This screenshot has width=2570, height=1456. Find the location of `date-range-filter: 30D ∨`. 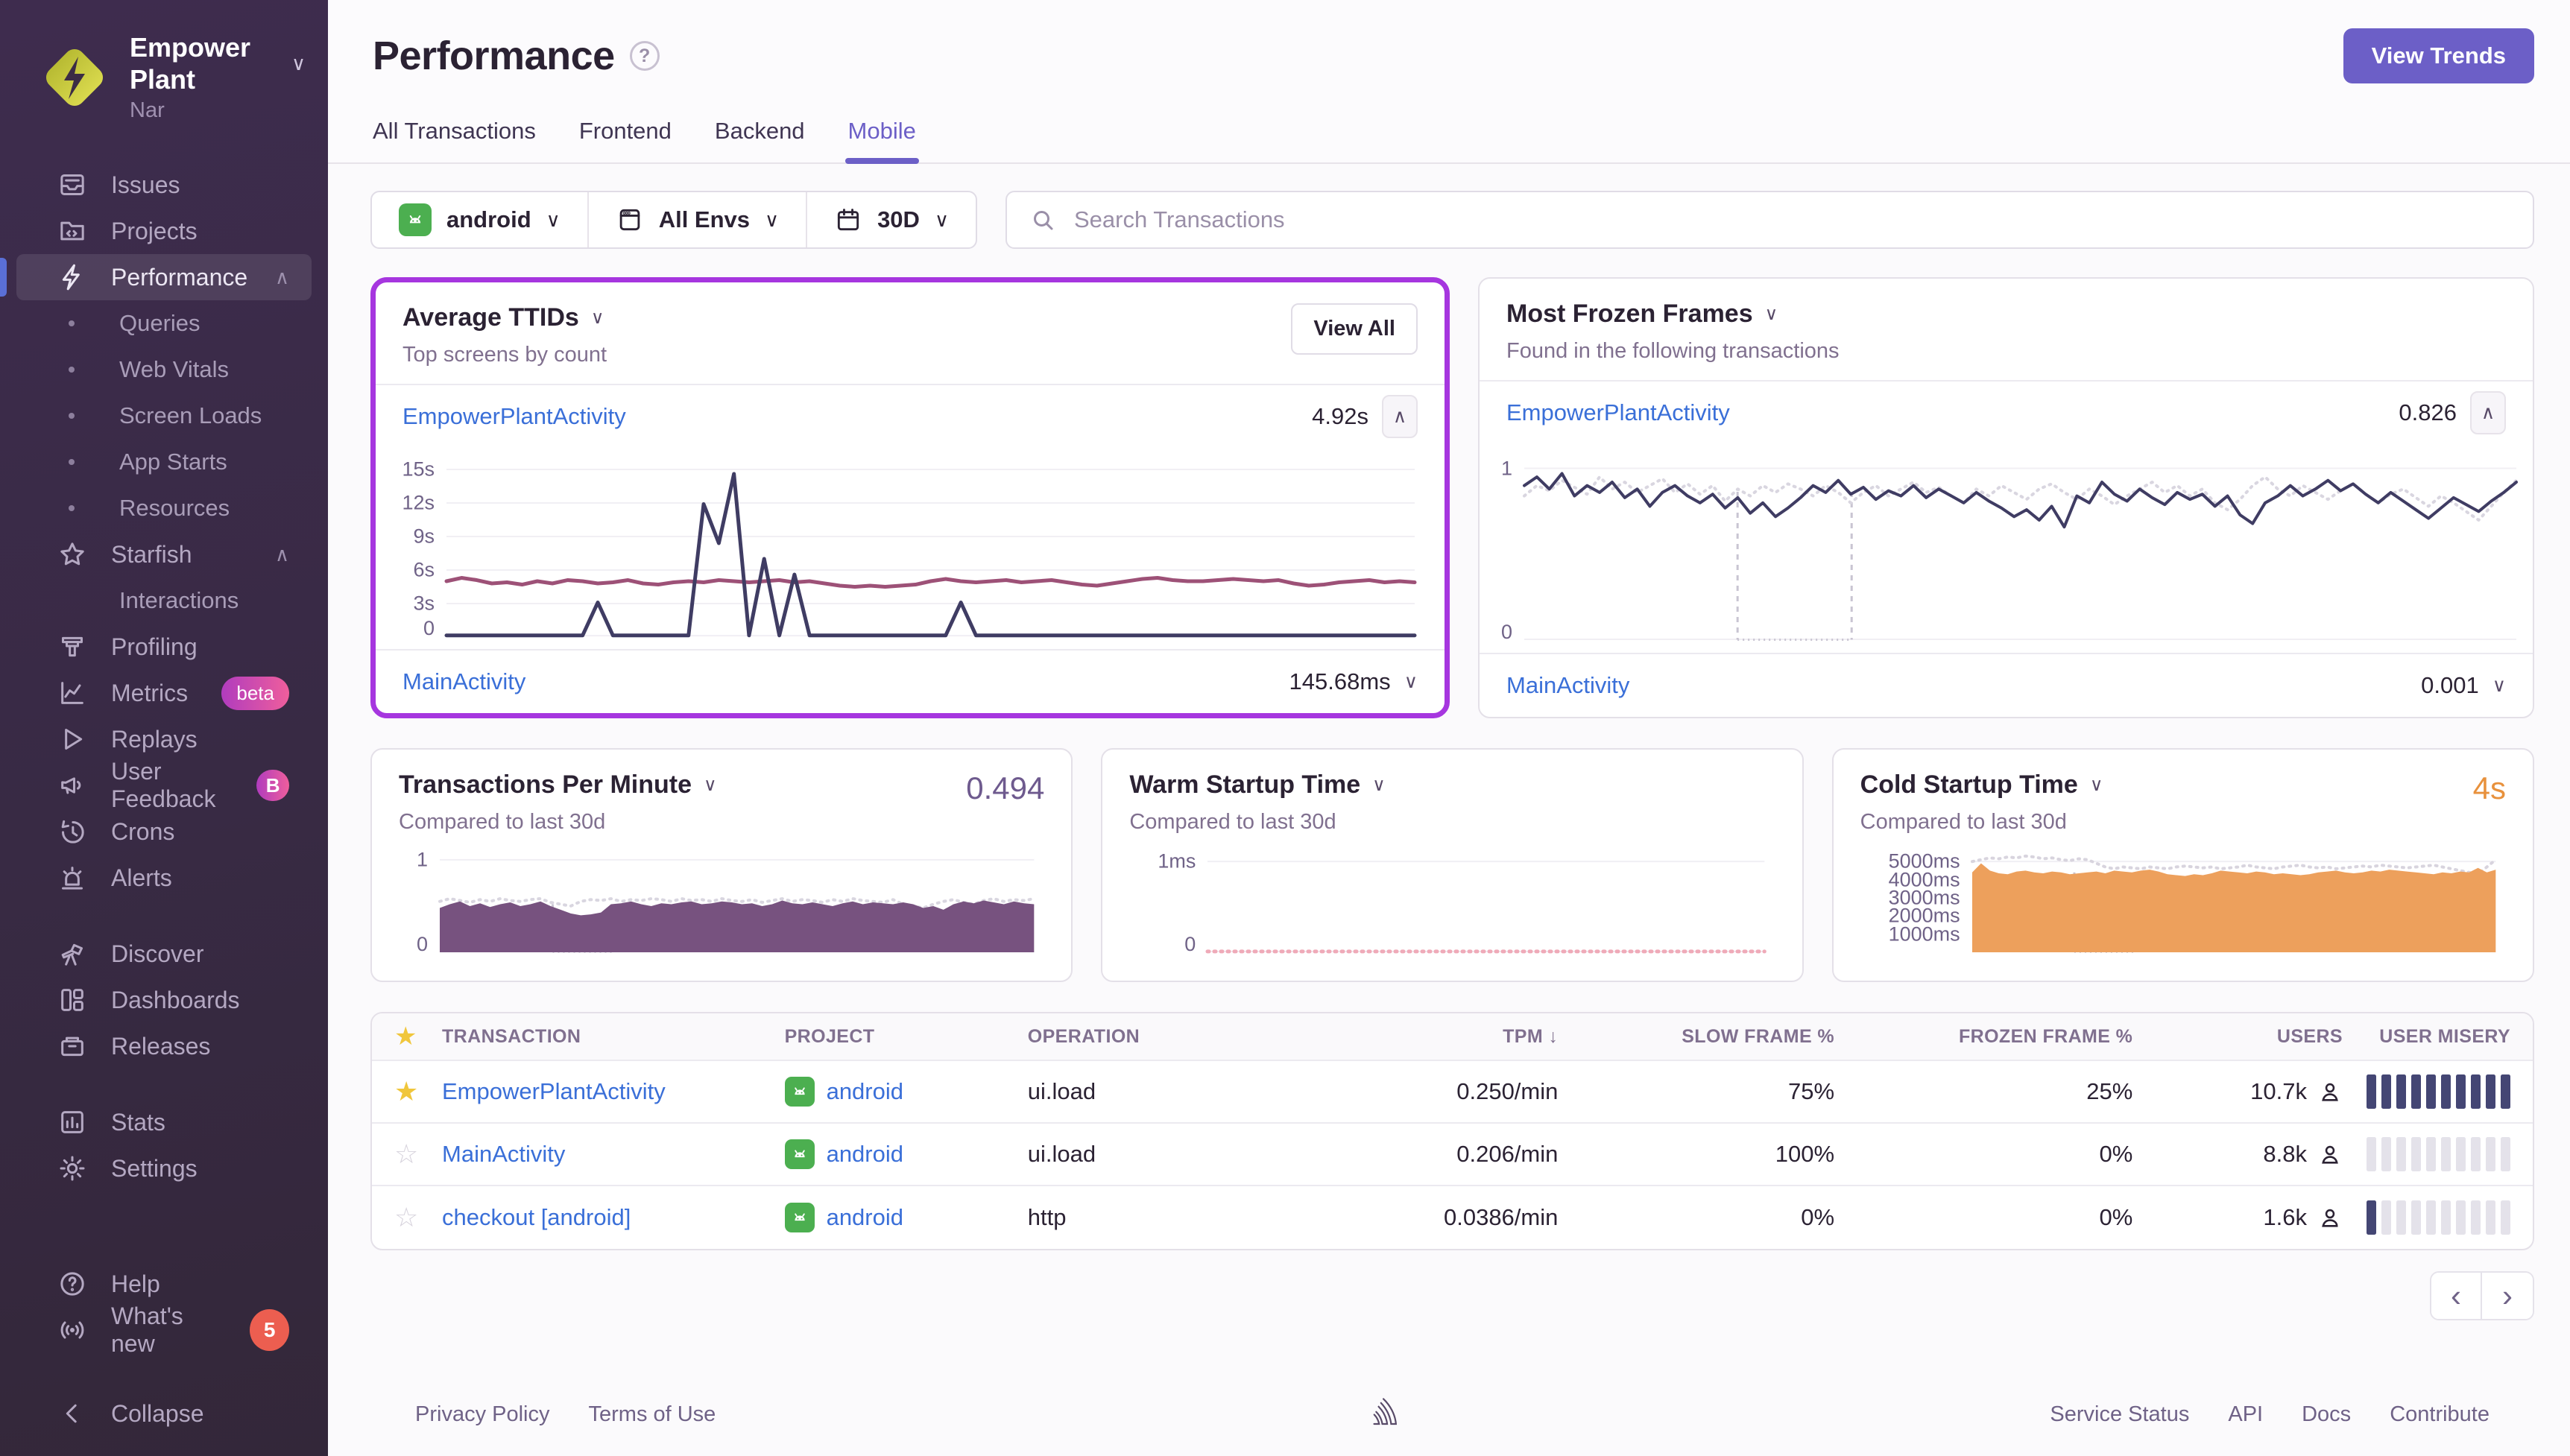

date-range-filter: 30D ∨ is located at coordinates (891, 219).